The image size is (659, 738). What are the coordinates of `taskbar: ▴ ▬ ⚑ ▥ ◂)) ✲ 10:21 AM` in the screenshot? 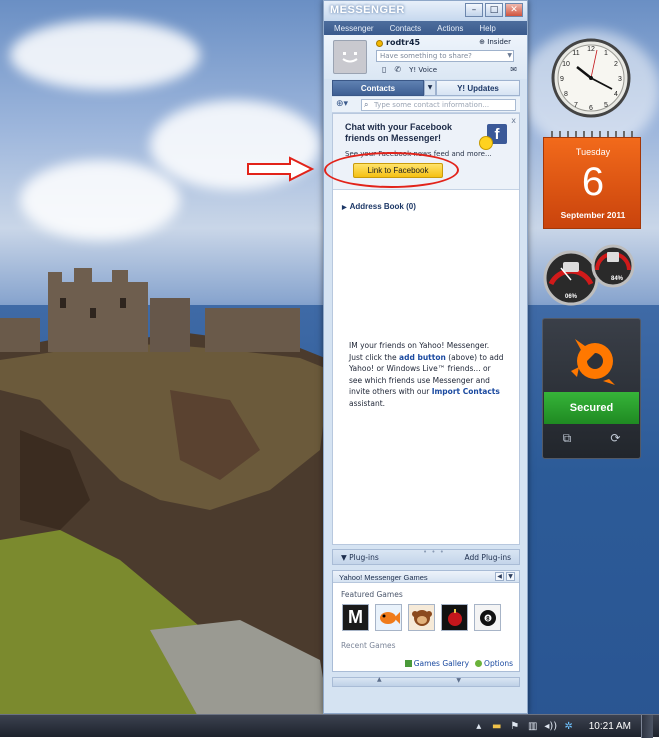 It's located at (329, 726).